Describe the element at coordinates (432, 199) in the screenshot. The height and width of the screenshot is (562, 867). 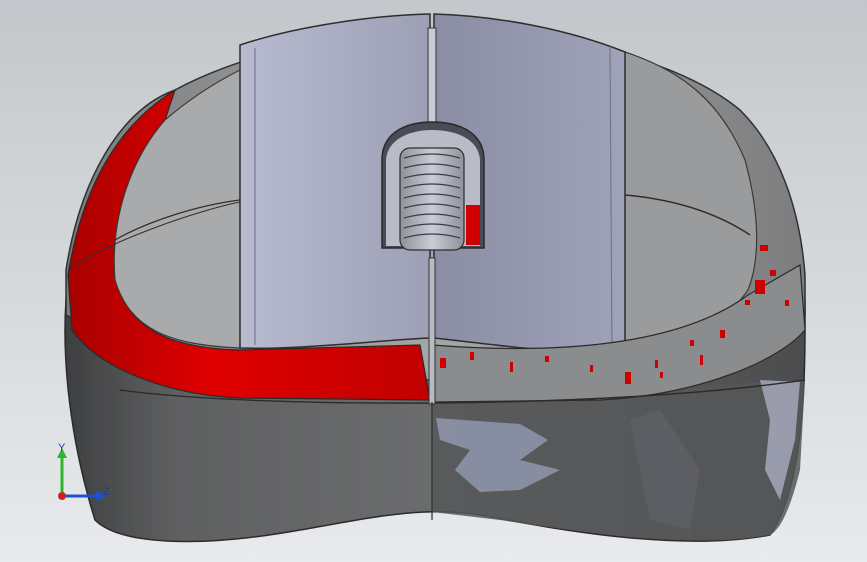
I see `scroll-wheel` at that location.